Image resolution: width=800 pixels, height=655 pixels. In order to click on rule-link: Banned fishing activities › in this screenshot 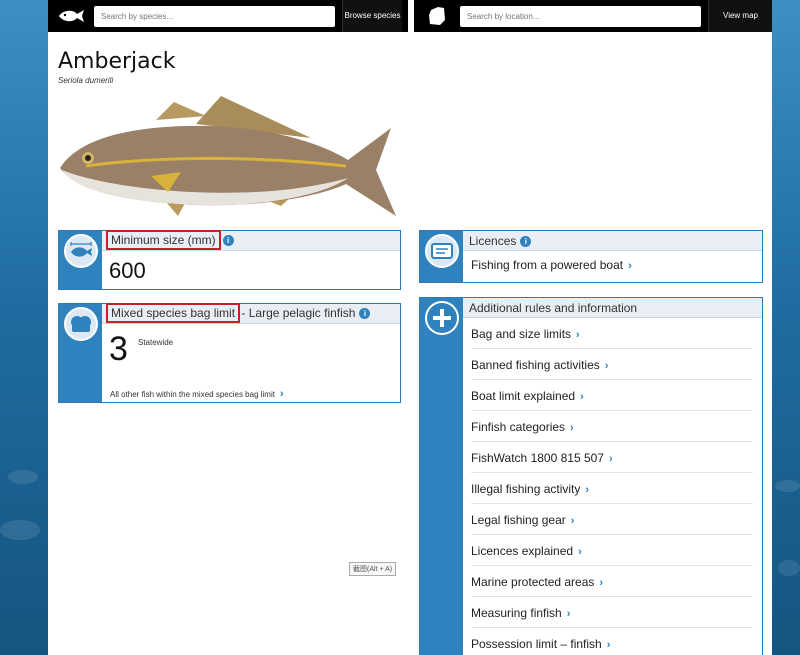, I will do `click(612, 364)`.